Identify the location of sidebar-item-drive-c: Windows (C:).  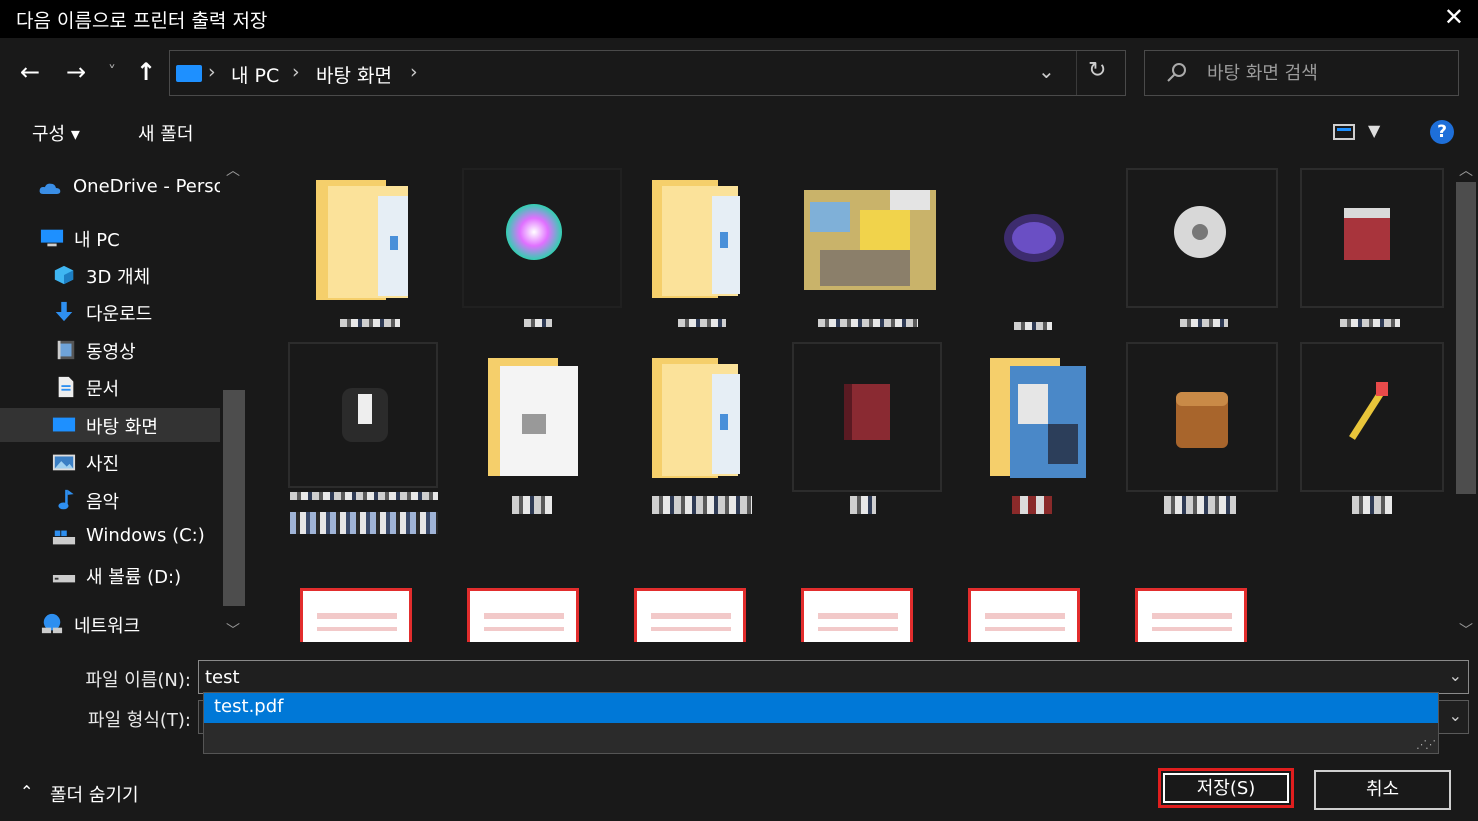
(110, 537).